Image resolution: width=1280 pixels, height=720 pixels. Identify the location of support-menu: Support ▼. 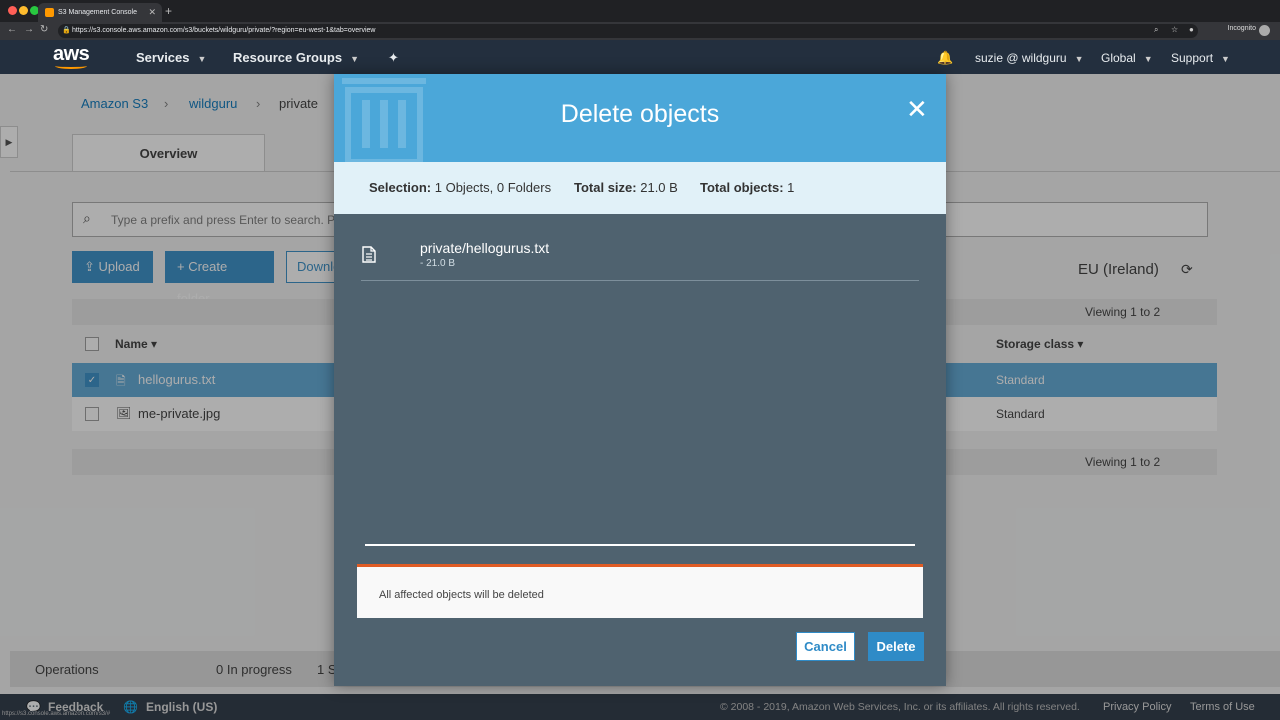
(1200, 58).